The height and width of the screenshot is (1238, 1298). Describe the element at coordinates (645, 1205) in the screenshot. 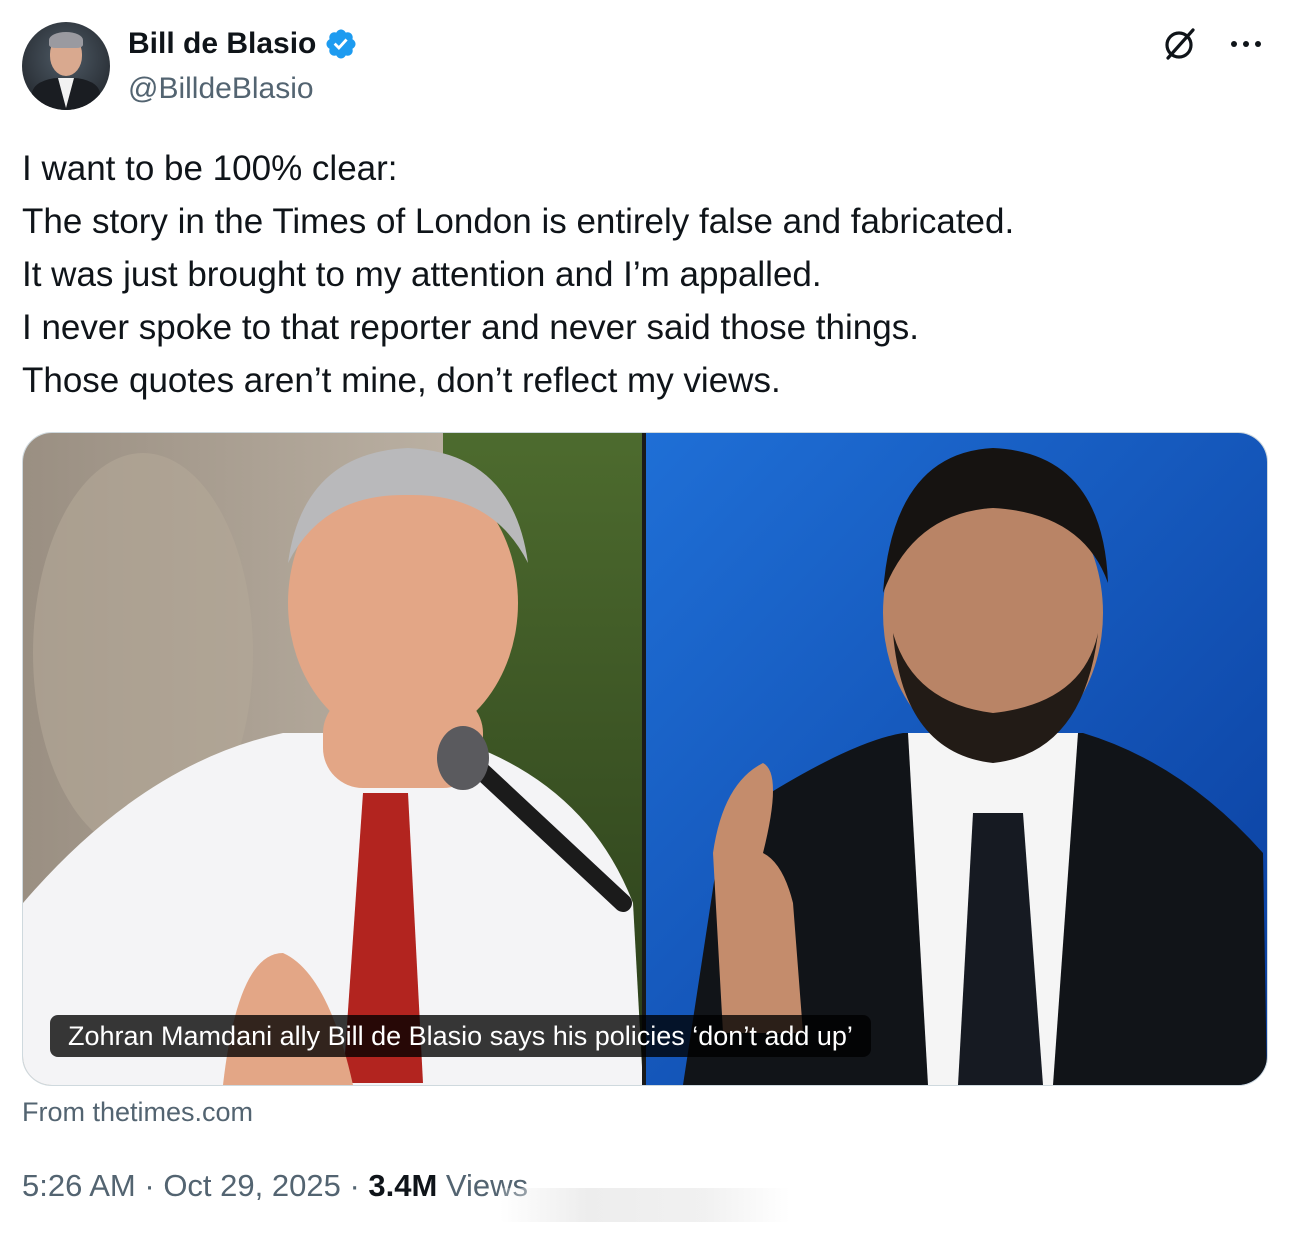

I see `watermark-overlay` at that location.